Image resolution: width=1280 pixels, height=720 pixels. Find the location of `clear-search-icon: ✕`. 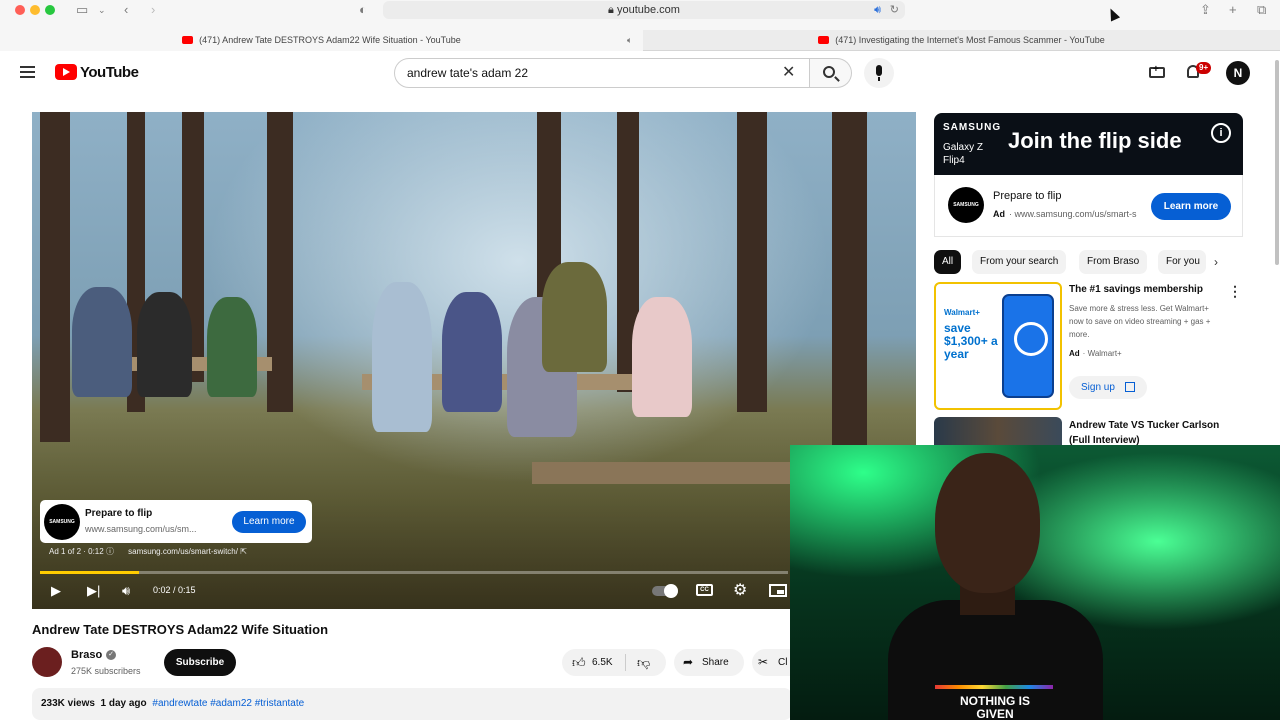

clear-search-icon: ✕ is located at coordinates (788, 72).